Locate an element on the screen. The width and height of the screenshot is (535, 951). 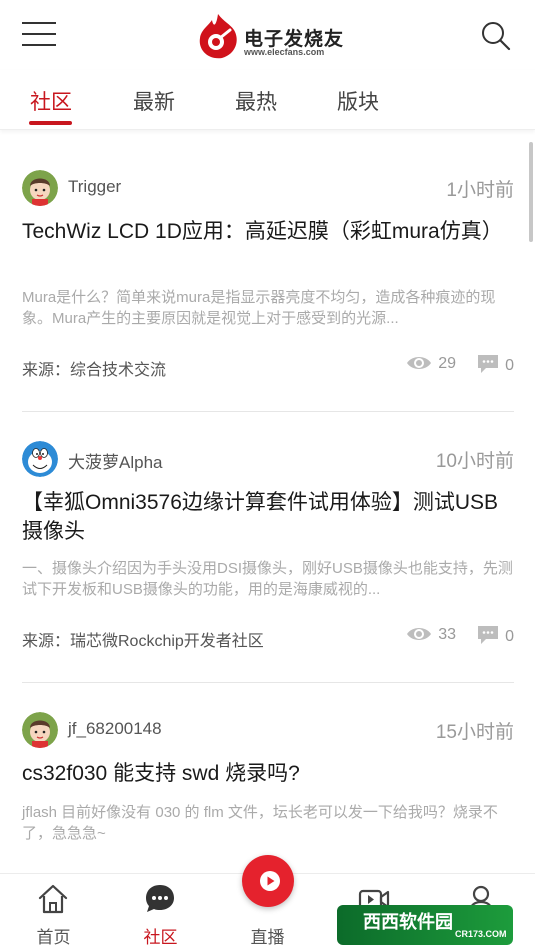
search-icon is located at coordinates (496, 36).